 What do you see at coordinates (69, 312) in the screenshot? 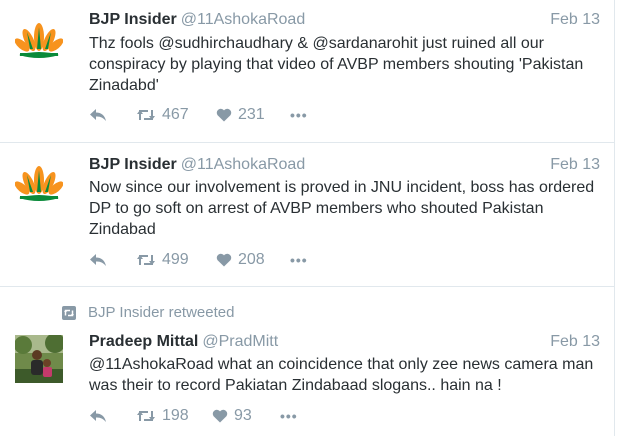
I see `retweet-context-icon` at bounding box center [69, 312].